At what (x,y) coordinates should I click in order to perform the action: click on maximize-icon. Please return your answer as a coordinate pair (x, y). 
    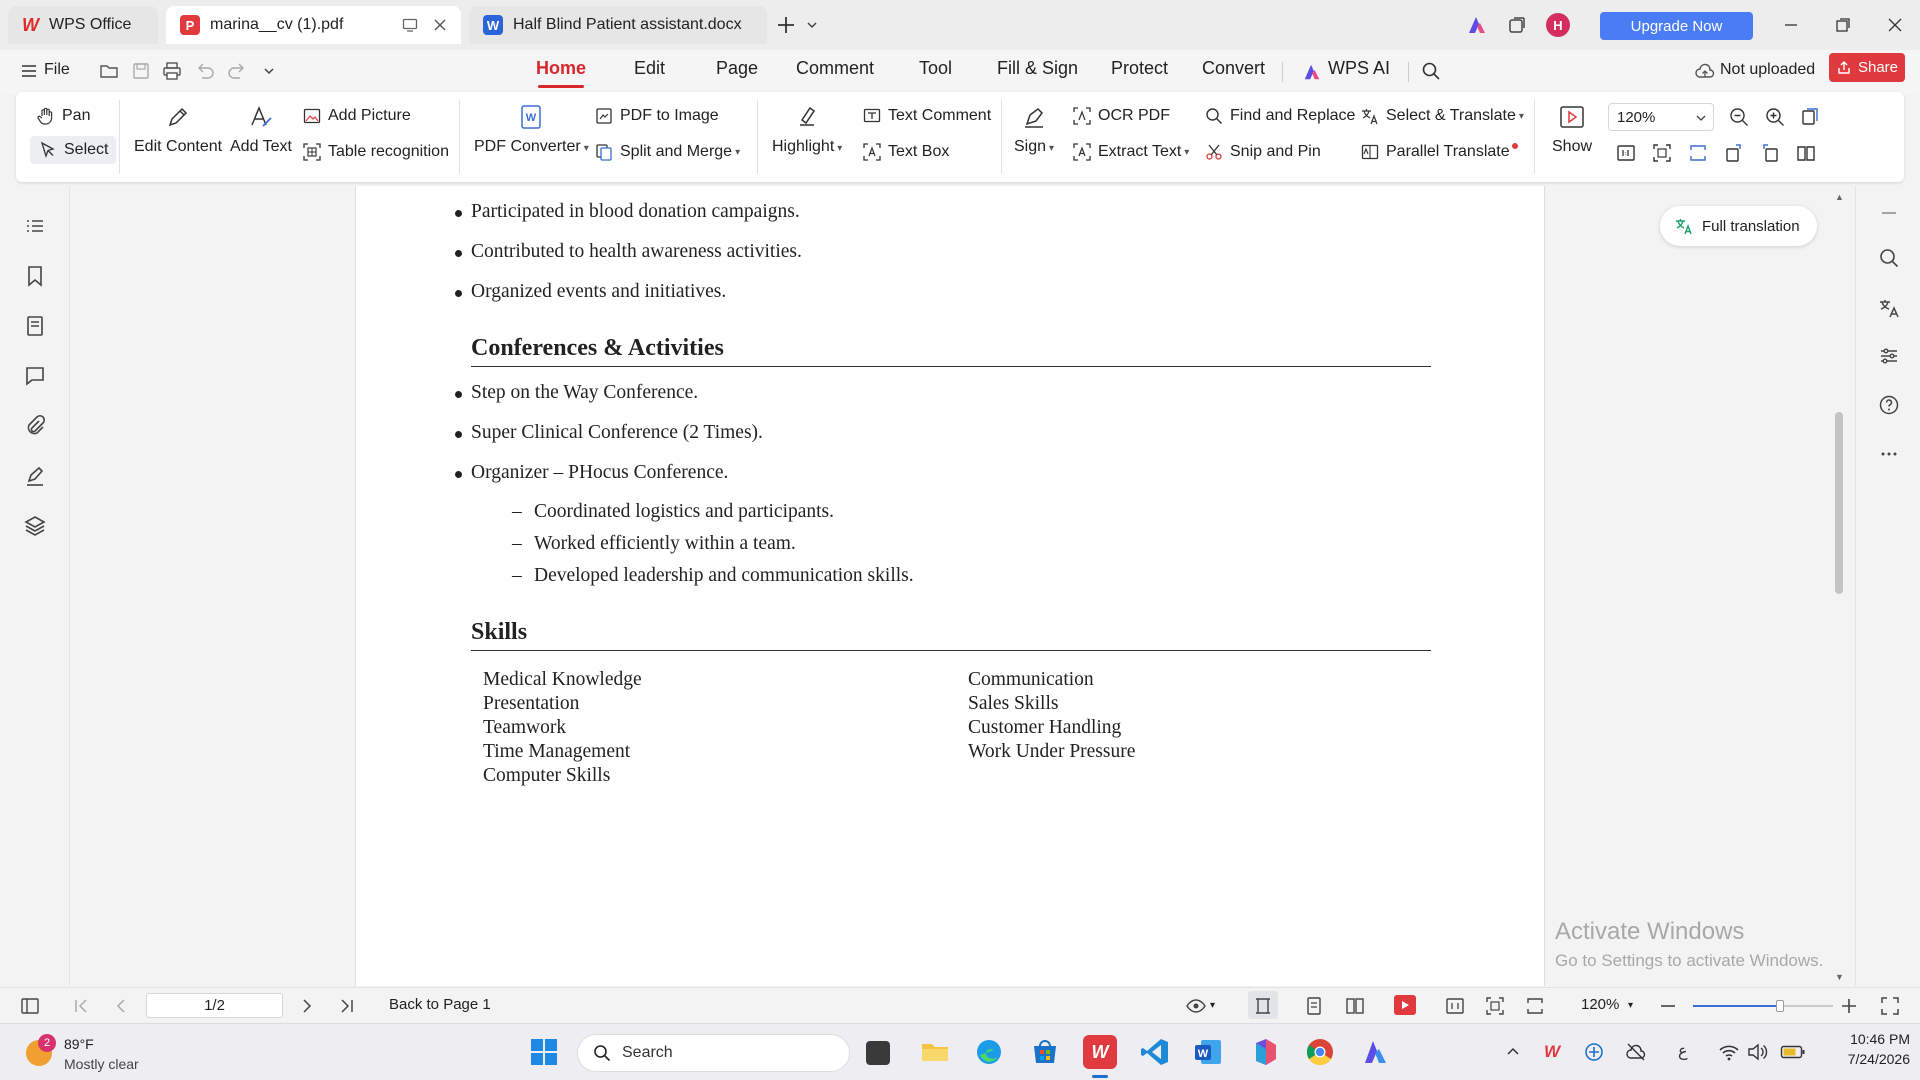
    Looking at the image, I should click on (1843, 25).